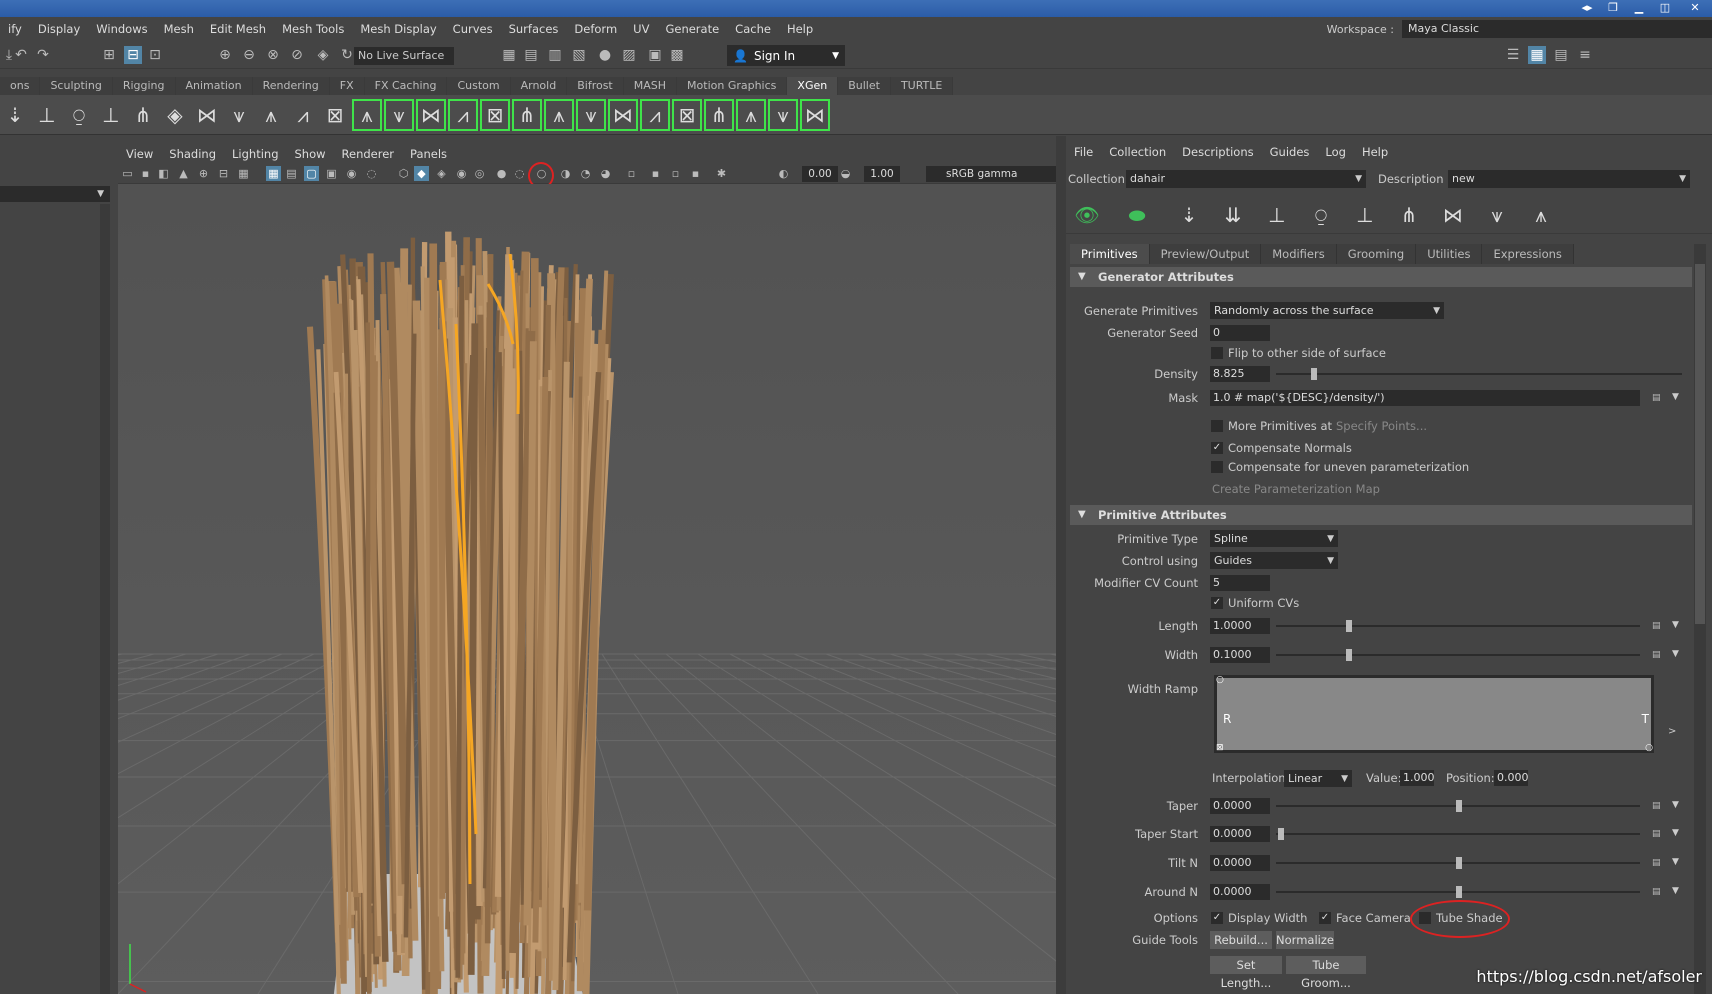  I want to click on generate-primitives-dropdown: Randomly across the surface ▼, so click(1327, 310).